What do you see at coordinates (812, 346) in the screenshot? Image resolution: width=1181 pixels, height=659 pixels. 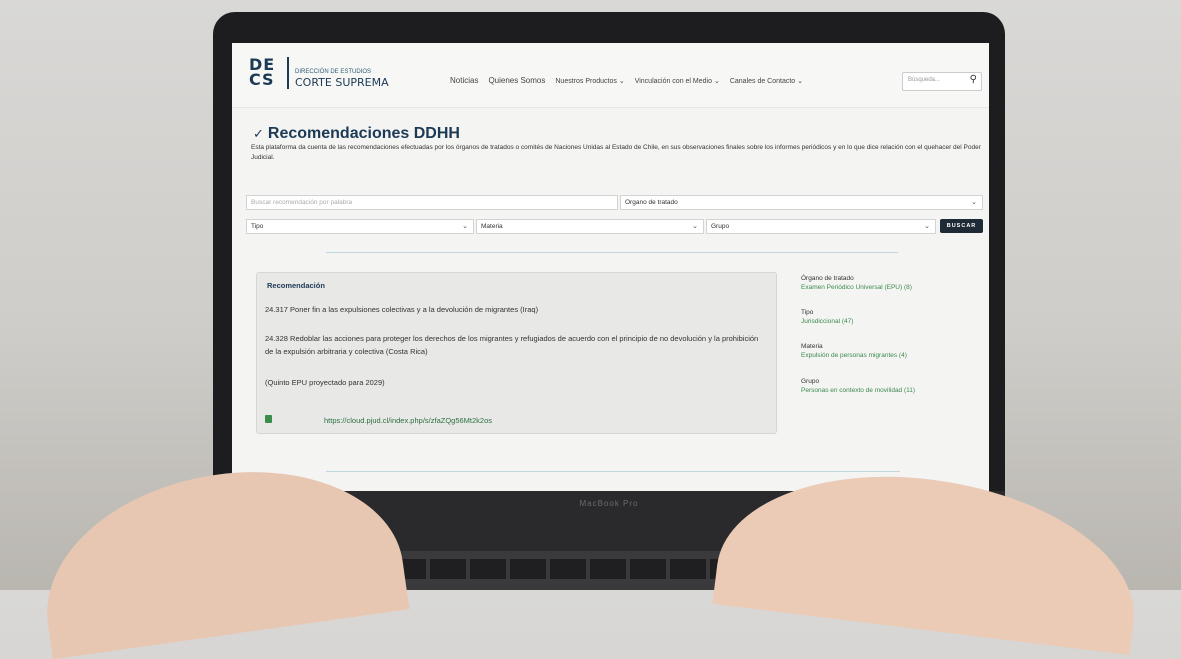 I see `facet-heading: Materia` at bounding box center [812, 346].